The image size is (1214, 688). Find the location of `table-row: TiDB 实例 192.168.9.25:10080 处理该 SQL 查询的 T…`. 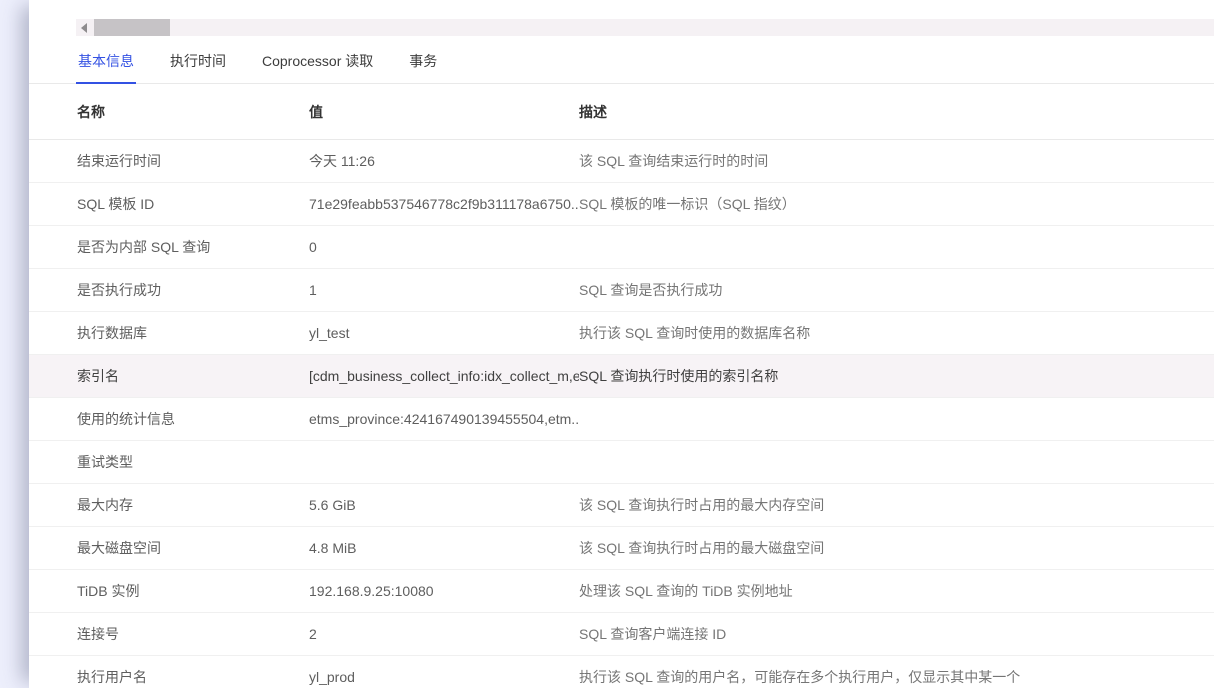

table-row: TiDB 实例 192.168.9.25:10080 处理该 SQL 查询的 T… is located at coordinates (621, 591).